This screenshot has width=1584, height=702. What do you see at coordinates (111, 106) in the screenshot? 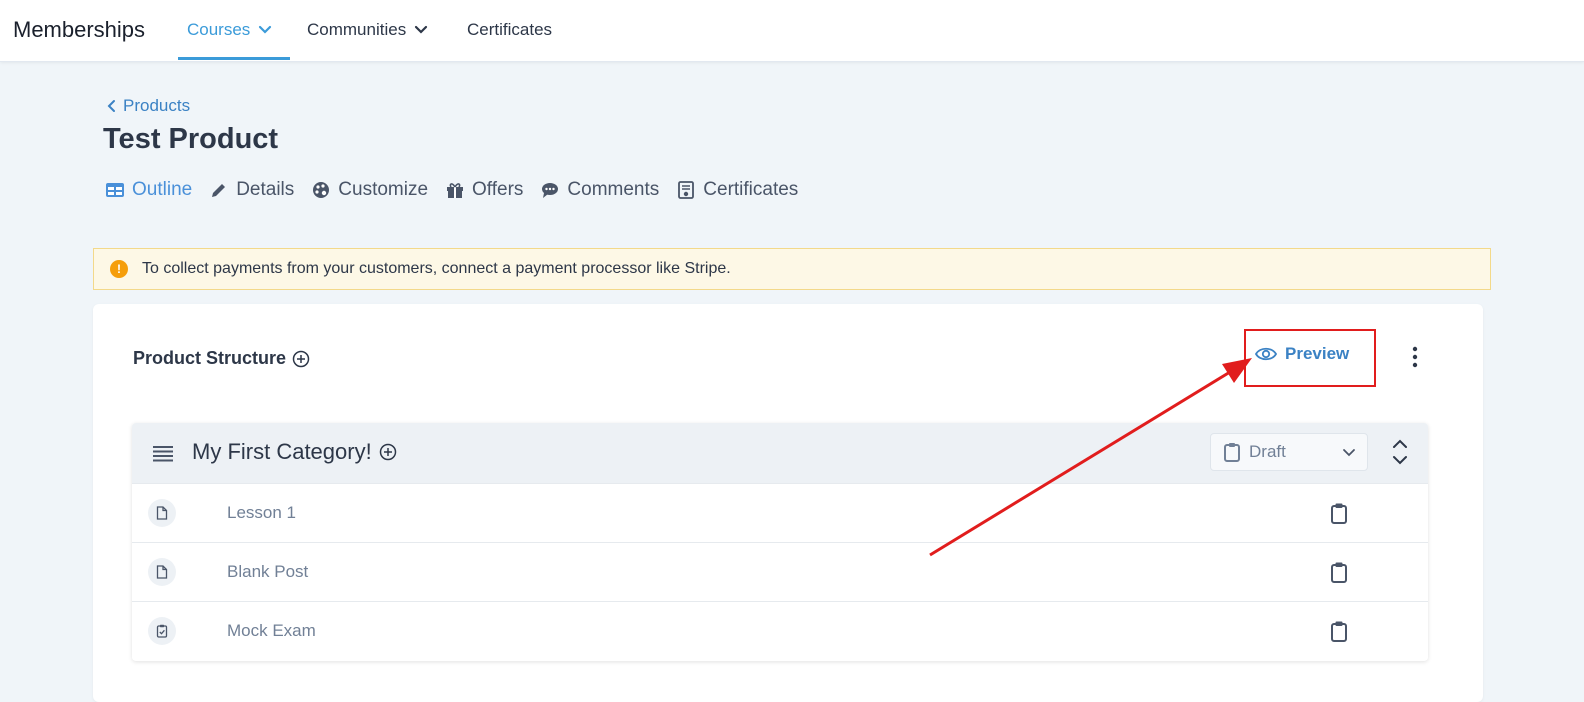
I see `chevron-left-icon` at bounding box center [111, 106].